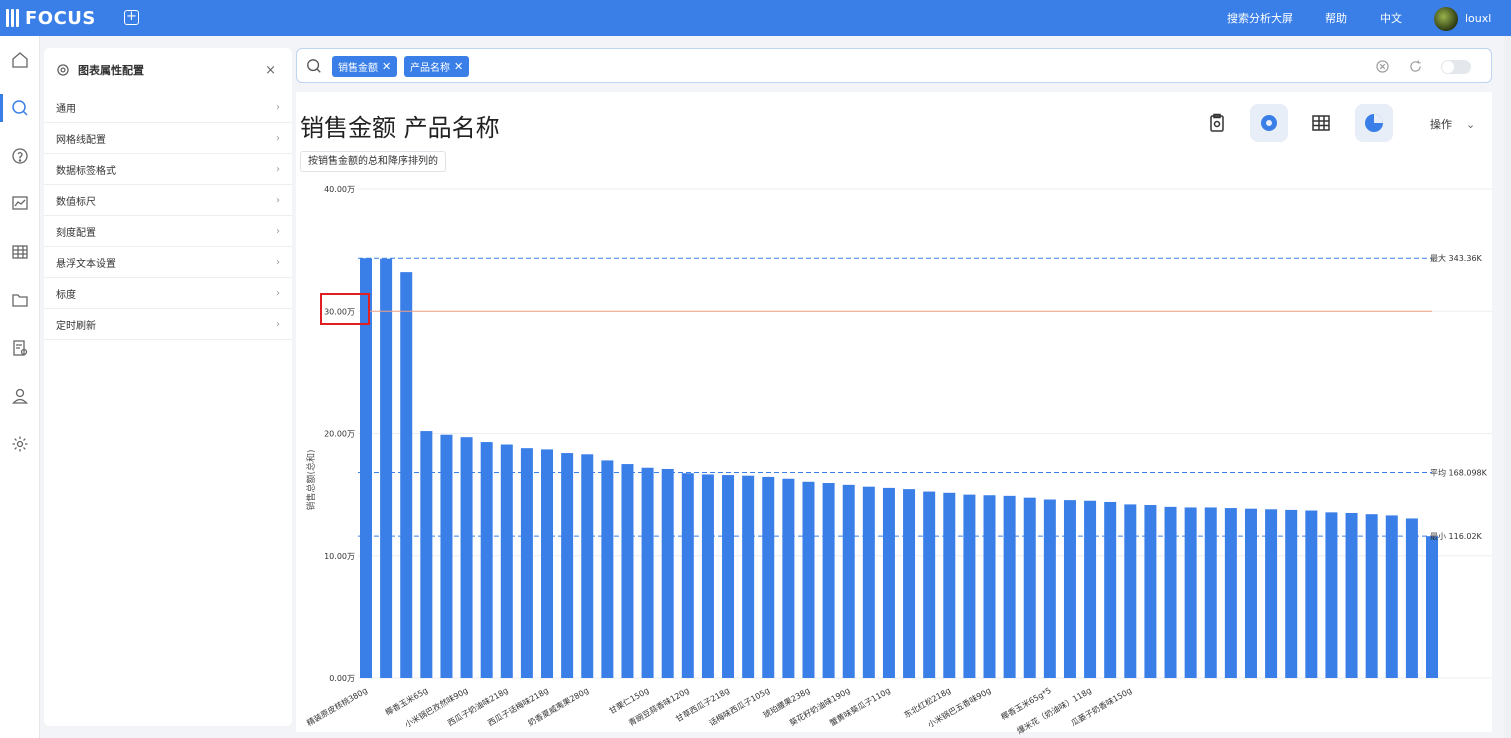 The width and height of the screenshot is (1511, 738). Describe the element at coordinates (168, 293) in the screenshot. I see `config-item: 标度 ›` at that location.